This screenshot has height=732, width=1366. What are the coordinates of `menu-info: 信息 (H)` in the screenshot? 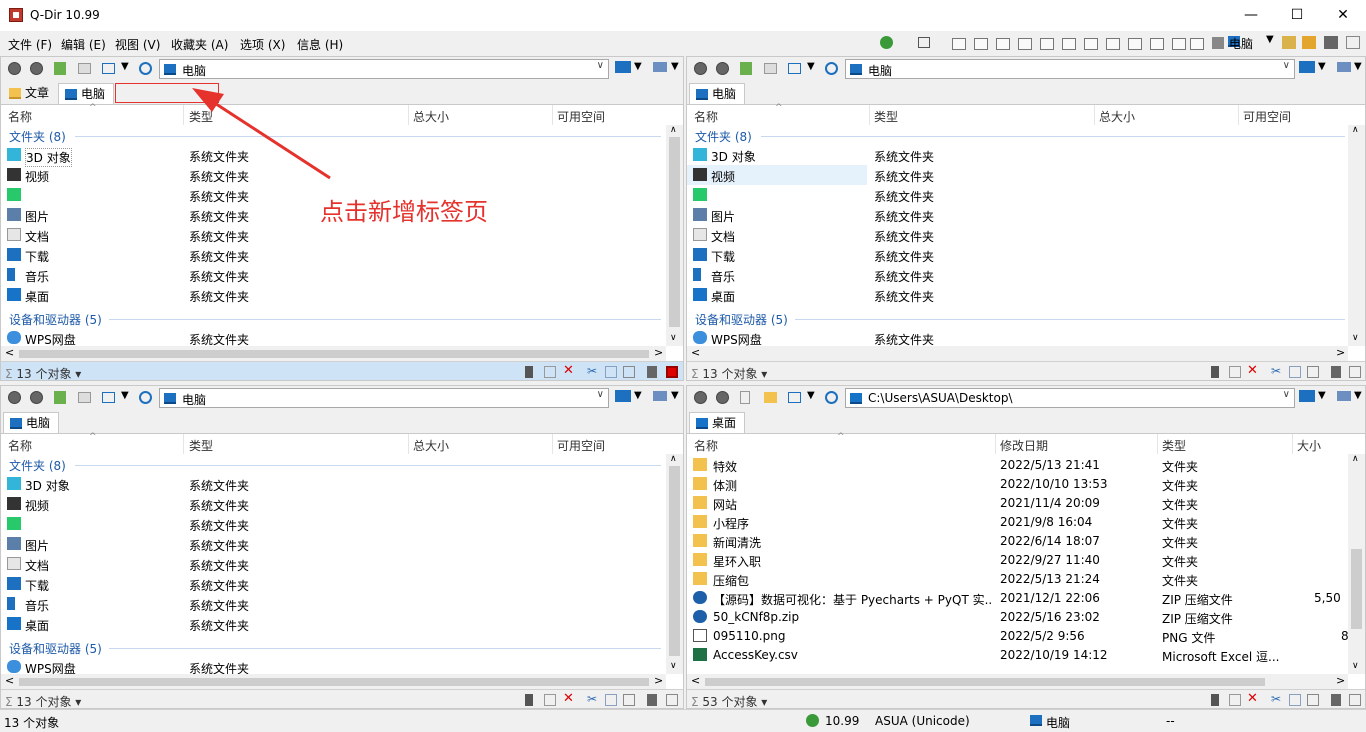 It's located at (320, 44).